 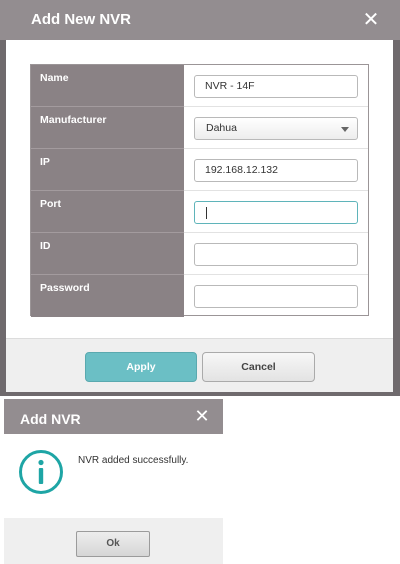 I want to click on id-label: ID, so click(x=45, y=246).